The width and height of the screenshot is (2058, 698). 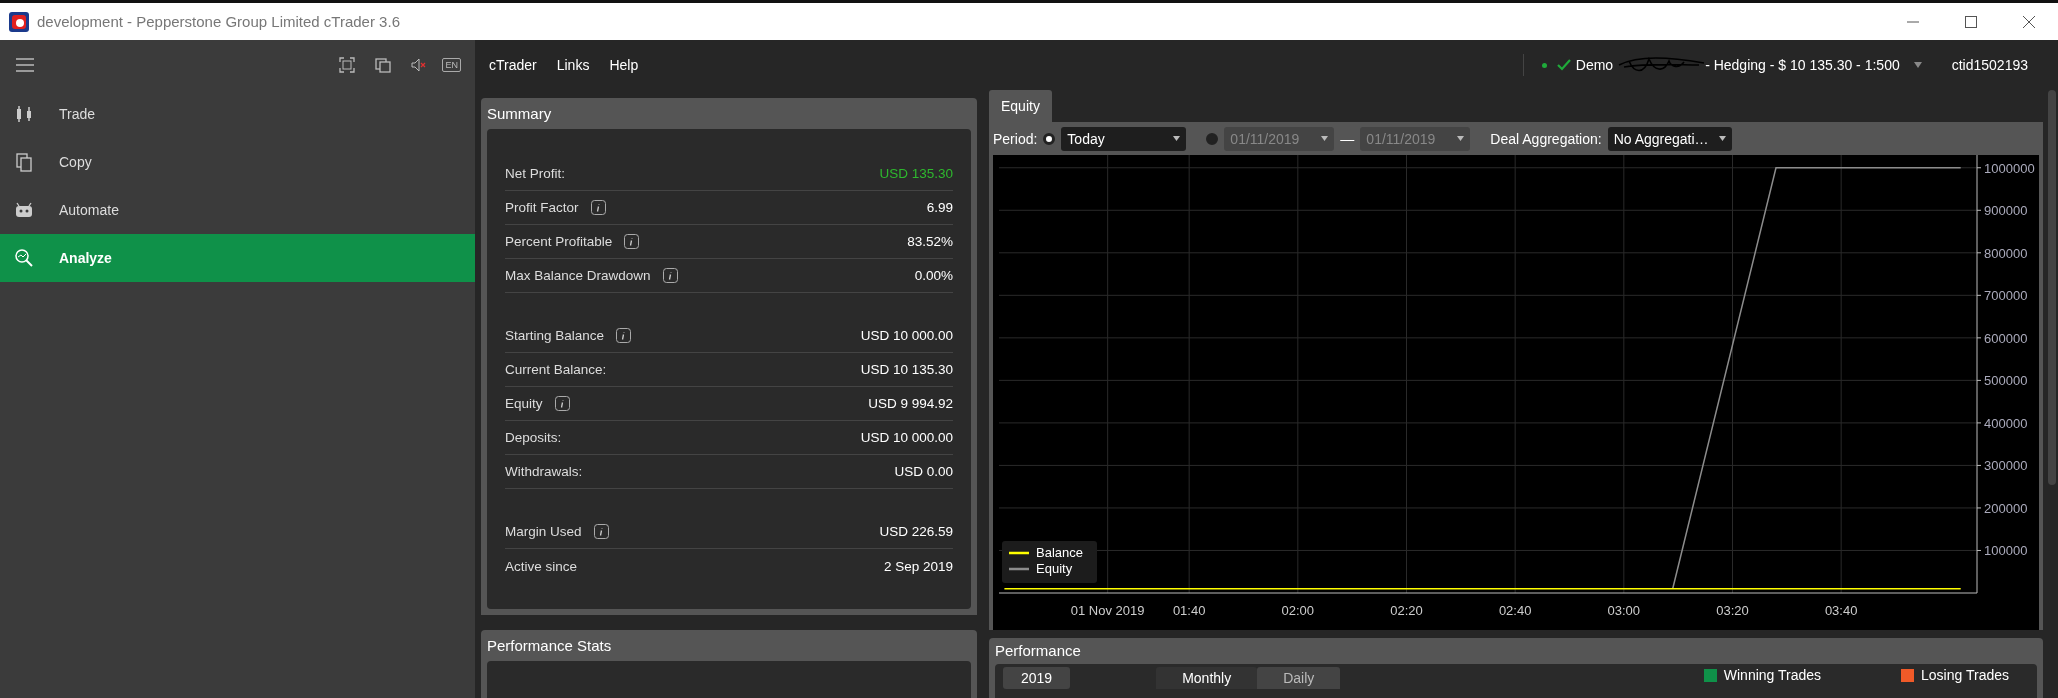 What do you see at coordinates (2006, 338) in the screenshot?
I see `axis-tick-label: 600000` at bounding box center [2006, 338].